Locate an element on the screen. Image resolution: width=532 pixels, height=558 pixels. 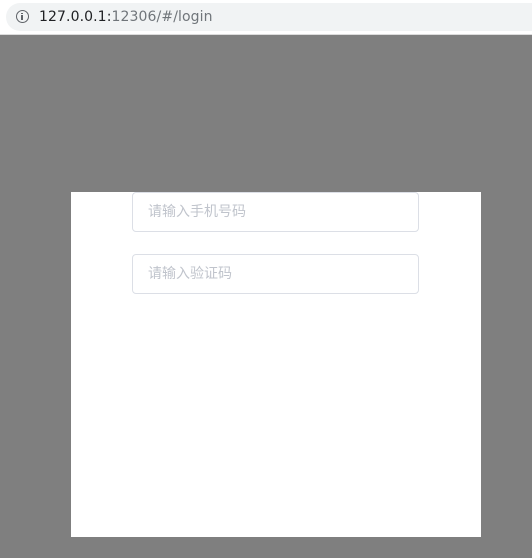
browser-address-bar: 127.0.0.1:12306/#/login is located at coordinates (266, 17).